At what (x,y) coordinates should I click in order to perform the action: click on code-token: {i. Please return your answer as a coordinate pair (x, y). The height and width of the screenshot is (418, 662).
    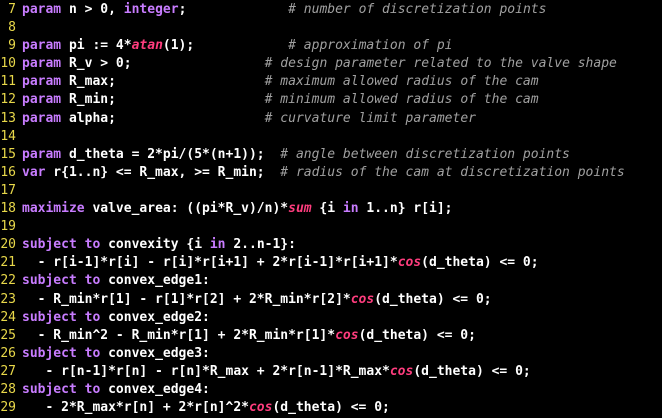
    Looking at the image, I should click on (327, 209).